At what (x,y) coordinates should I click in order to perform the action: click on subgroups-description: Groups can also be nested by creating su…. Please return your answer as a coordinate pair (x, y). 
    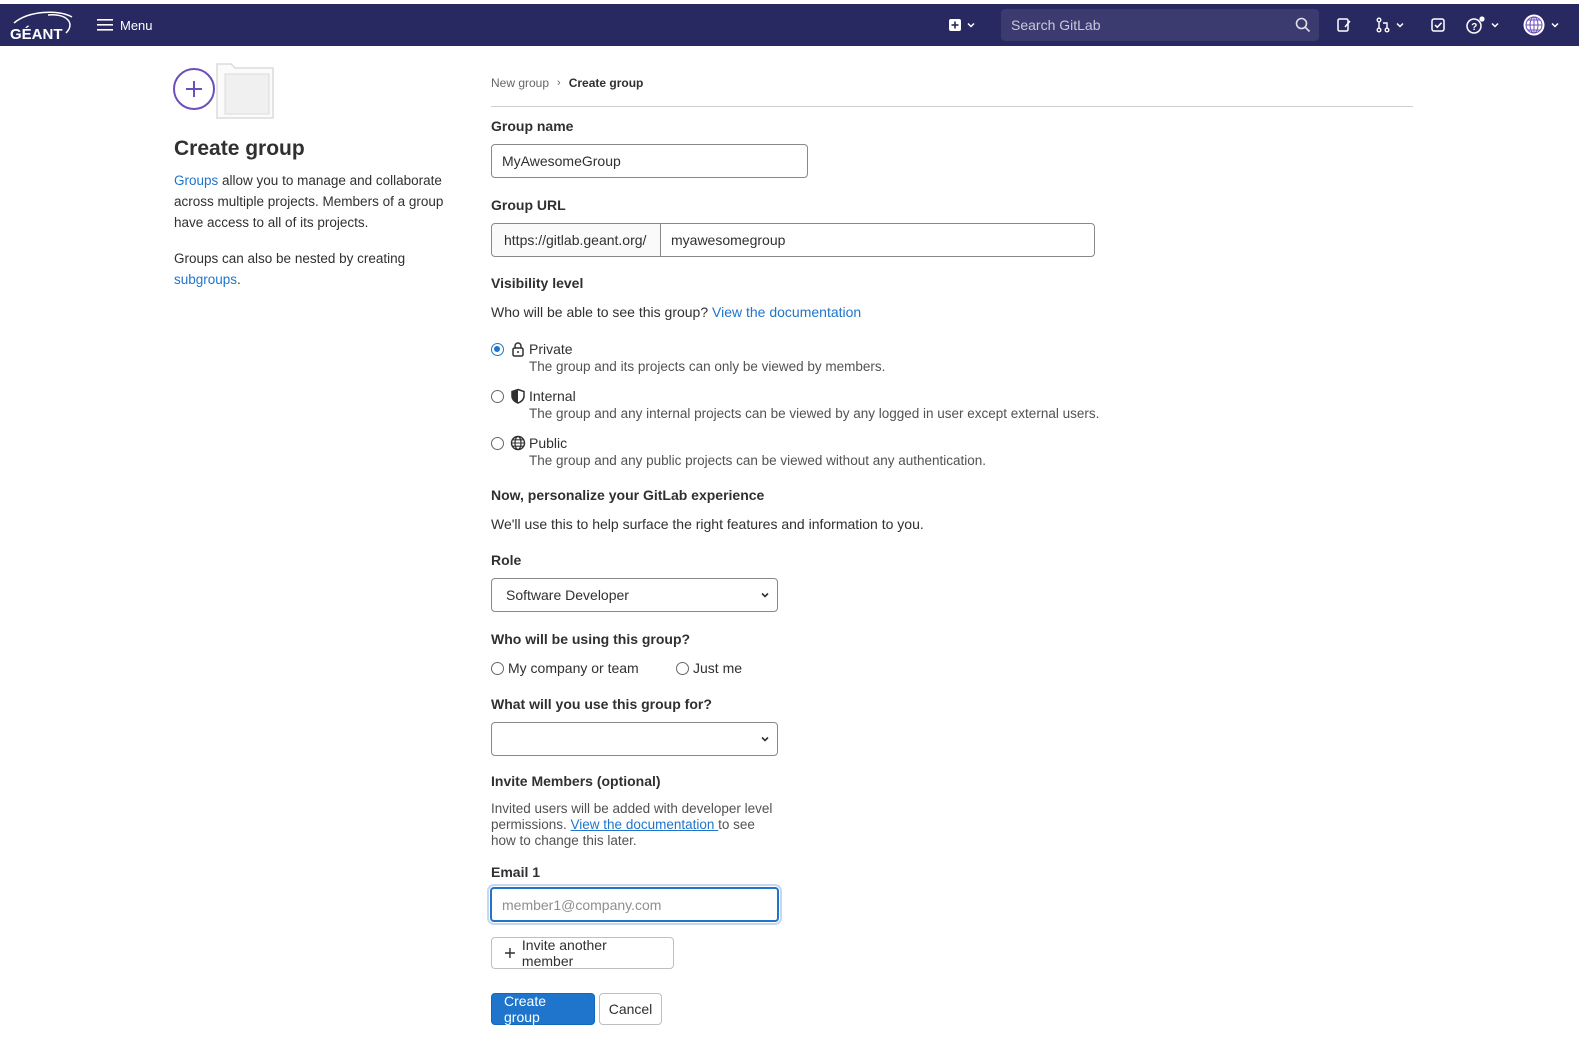
    Looking at the image, I should click on (316, 269).